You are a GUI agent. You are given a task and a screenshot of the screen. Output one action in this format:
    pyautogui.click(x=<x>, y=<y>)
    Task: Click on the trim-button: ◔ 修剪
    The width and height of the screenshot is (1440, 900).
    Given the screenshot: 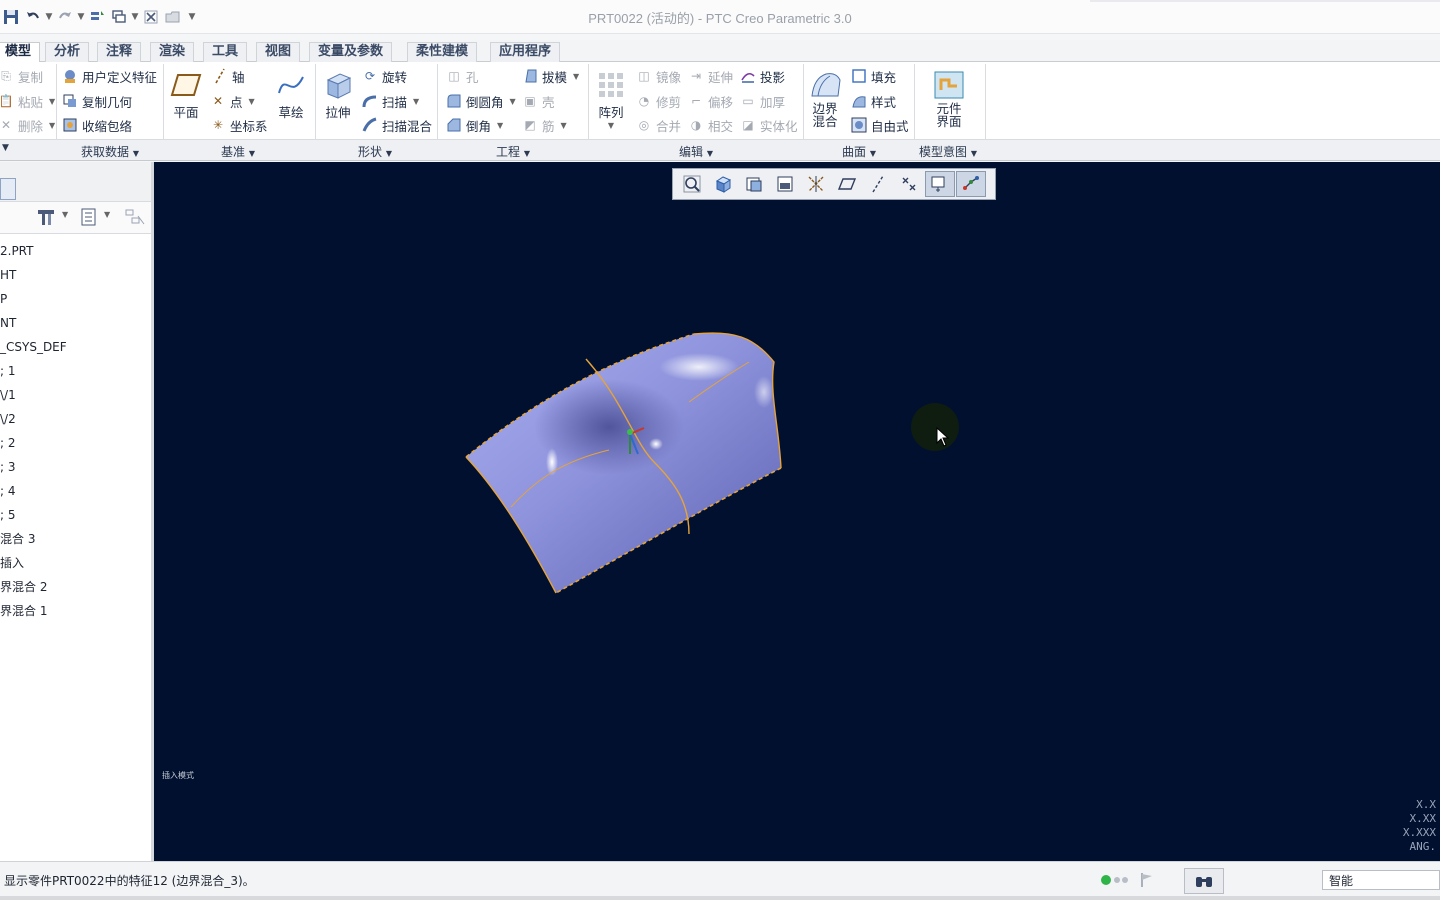 What is the action you would take?
    pyautogui.click(x=658, y=101)
    